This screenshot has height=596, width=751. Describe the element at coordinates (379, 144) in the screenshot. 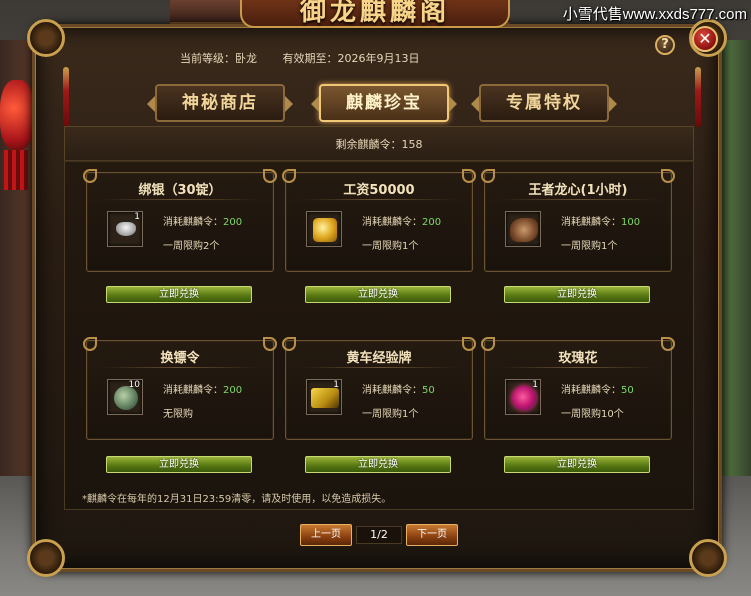

I see `remaining-tokens: 剩余麒麟令：158` at that location.